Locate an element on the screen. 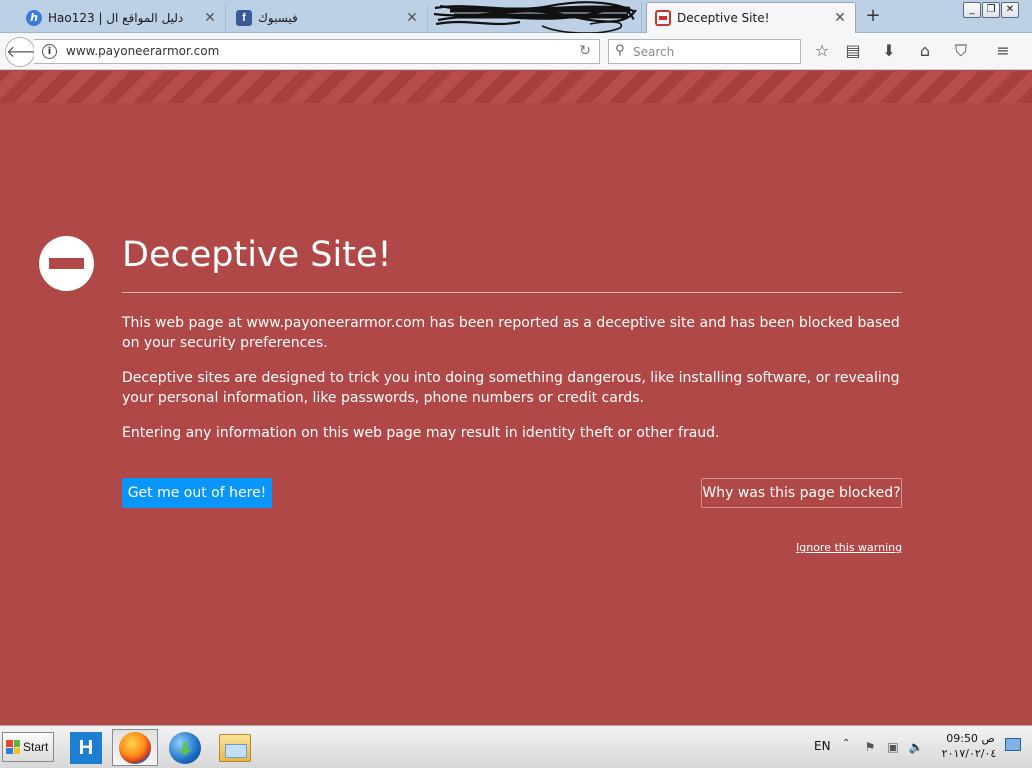 Image resolution: width=1032 pixels, height=768 pixels. internet-download-manager-icon is located at coordinates (185, 747).